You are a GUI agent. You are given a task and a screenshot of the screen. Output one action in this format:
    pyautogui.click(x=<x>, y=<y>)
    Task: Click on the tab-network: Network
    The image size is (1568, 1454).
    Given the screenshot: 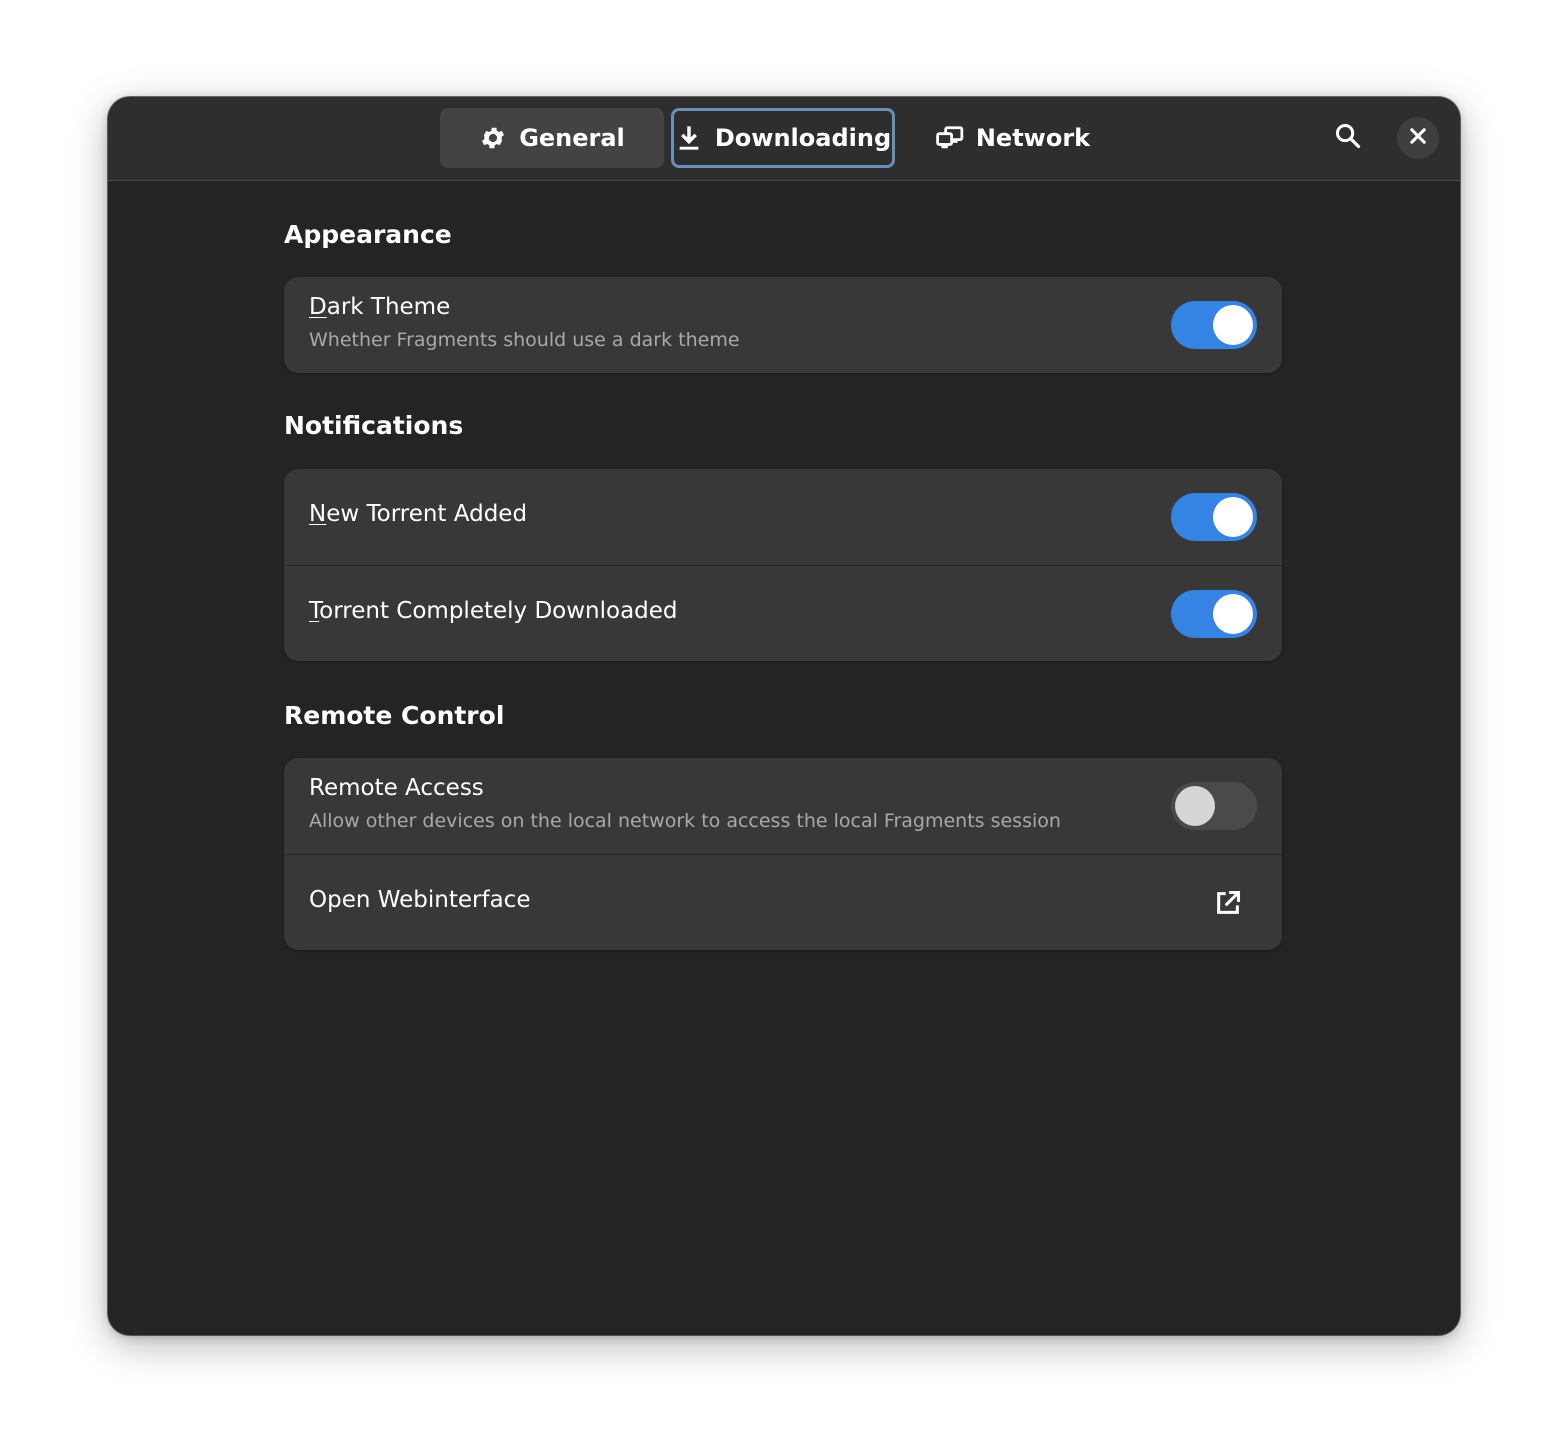 What is the action you would take?
    pyautogui.click(x=1013, y=138)
    